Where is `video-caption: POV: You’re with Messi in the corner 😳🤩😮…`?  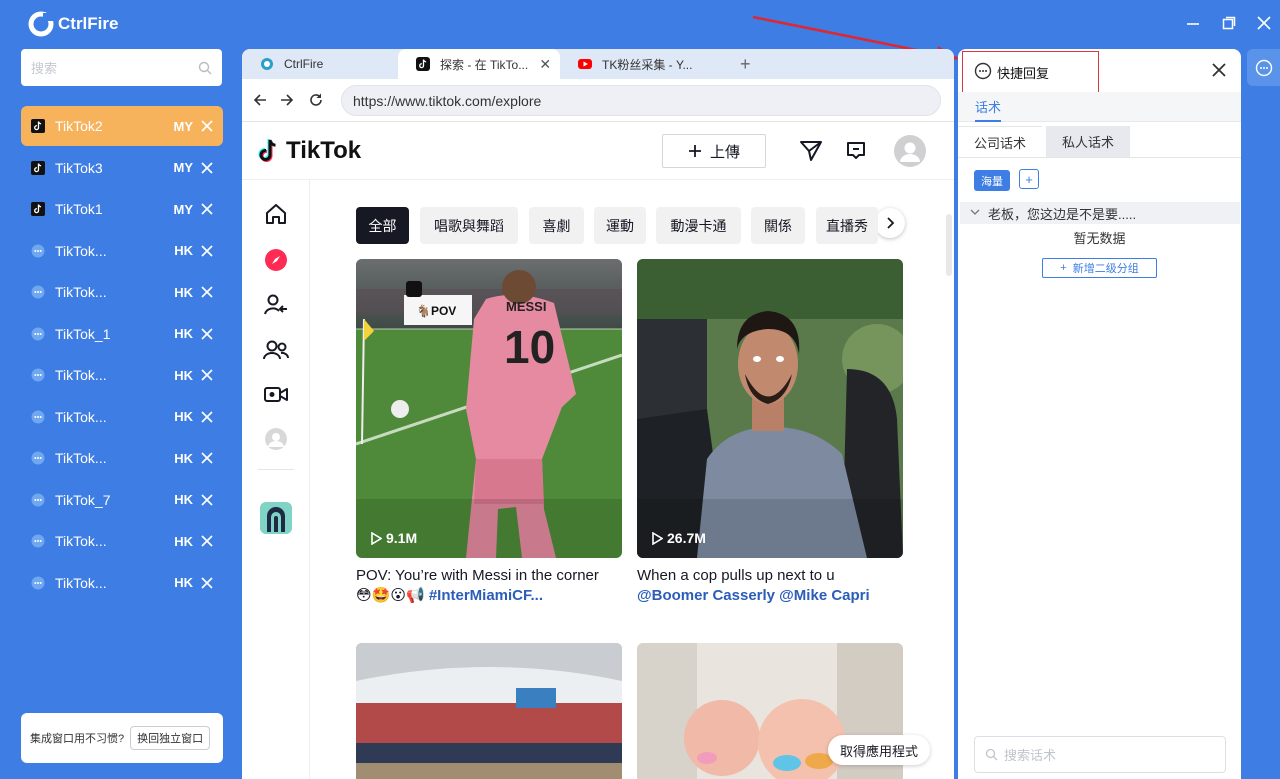
video-caption: POV: You’re with Messi in the corner 😳🤩😮… is located at coordinates (489, 586).